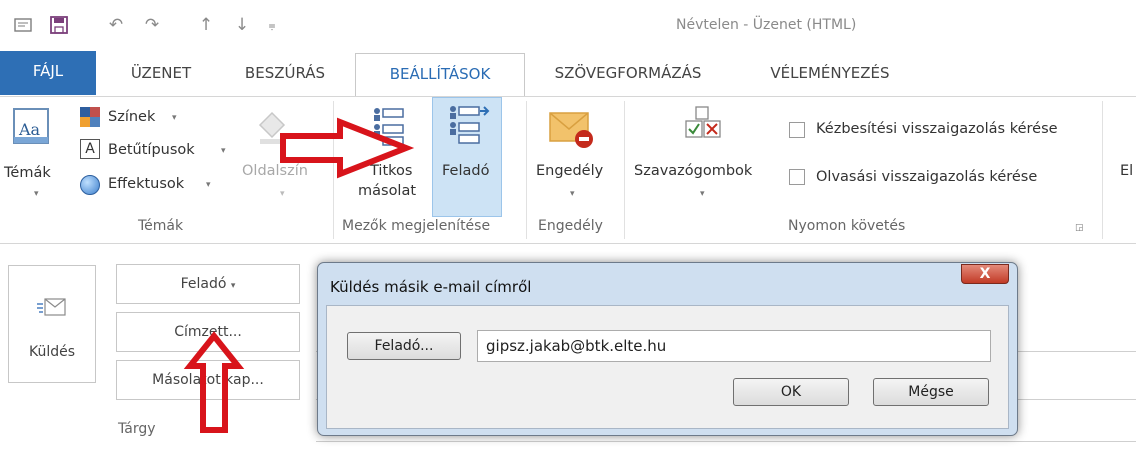  I want to click on from-field-label: Feladó, so click(466, 171).